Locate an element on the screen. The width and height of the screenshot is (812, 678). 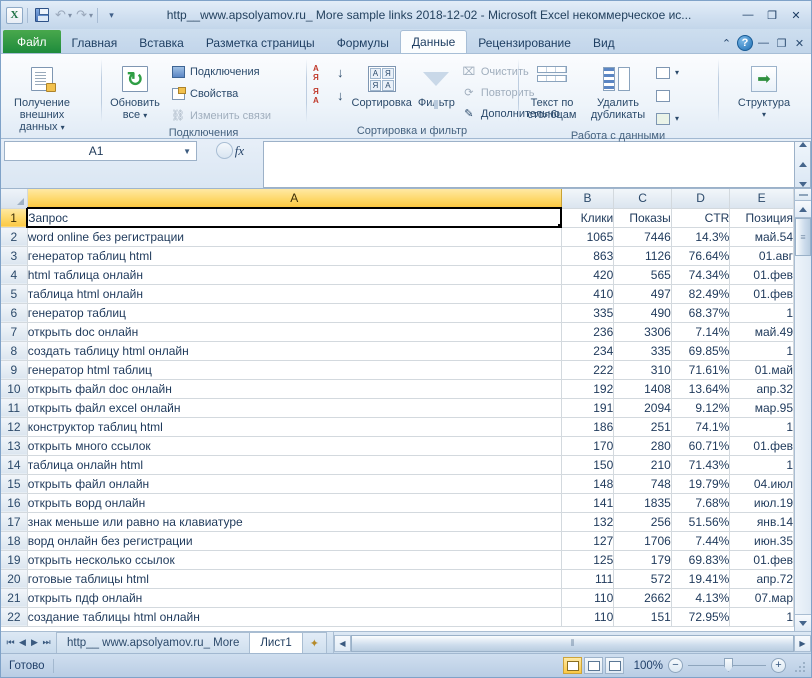
row-header-16: 16 is located at coordinates (14, 503).